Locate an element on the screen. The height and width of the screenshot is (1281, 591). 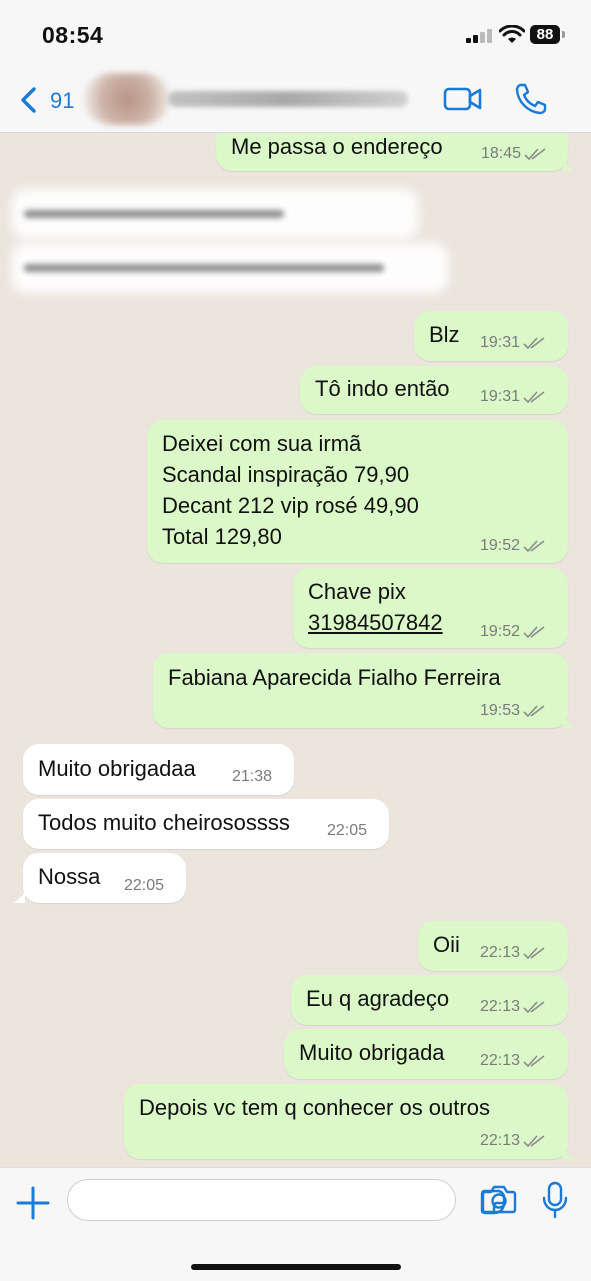
contact-name is located at coordinates (288, 99).